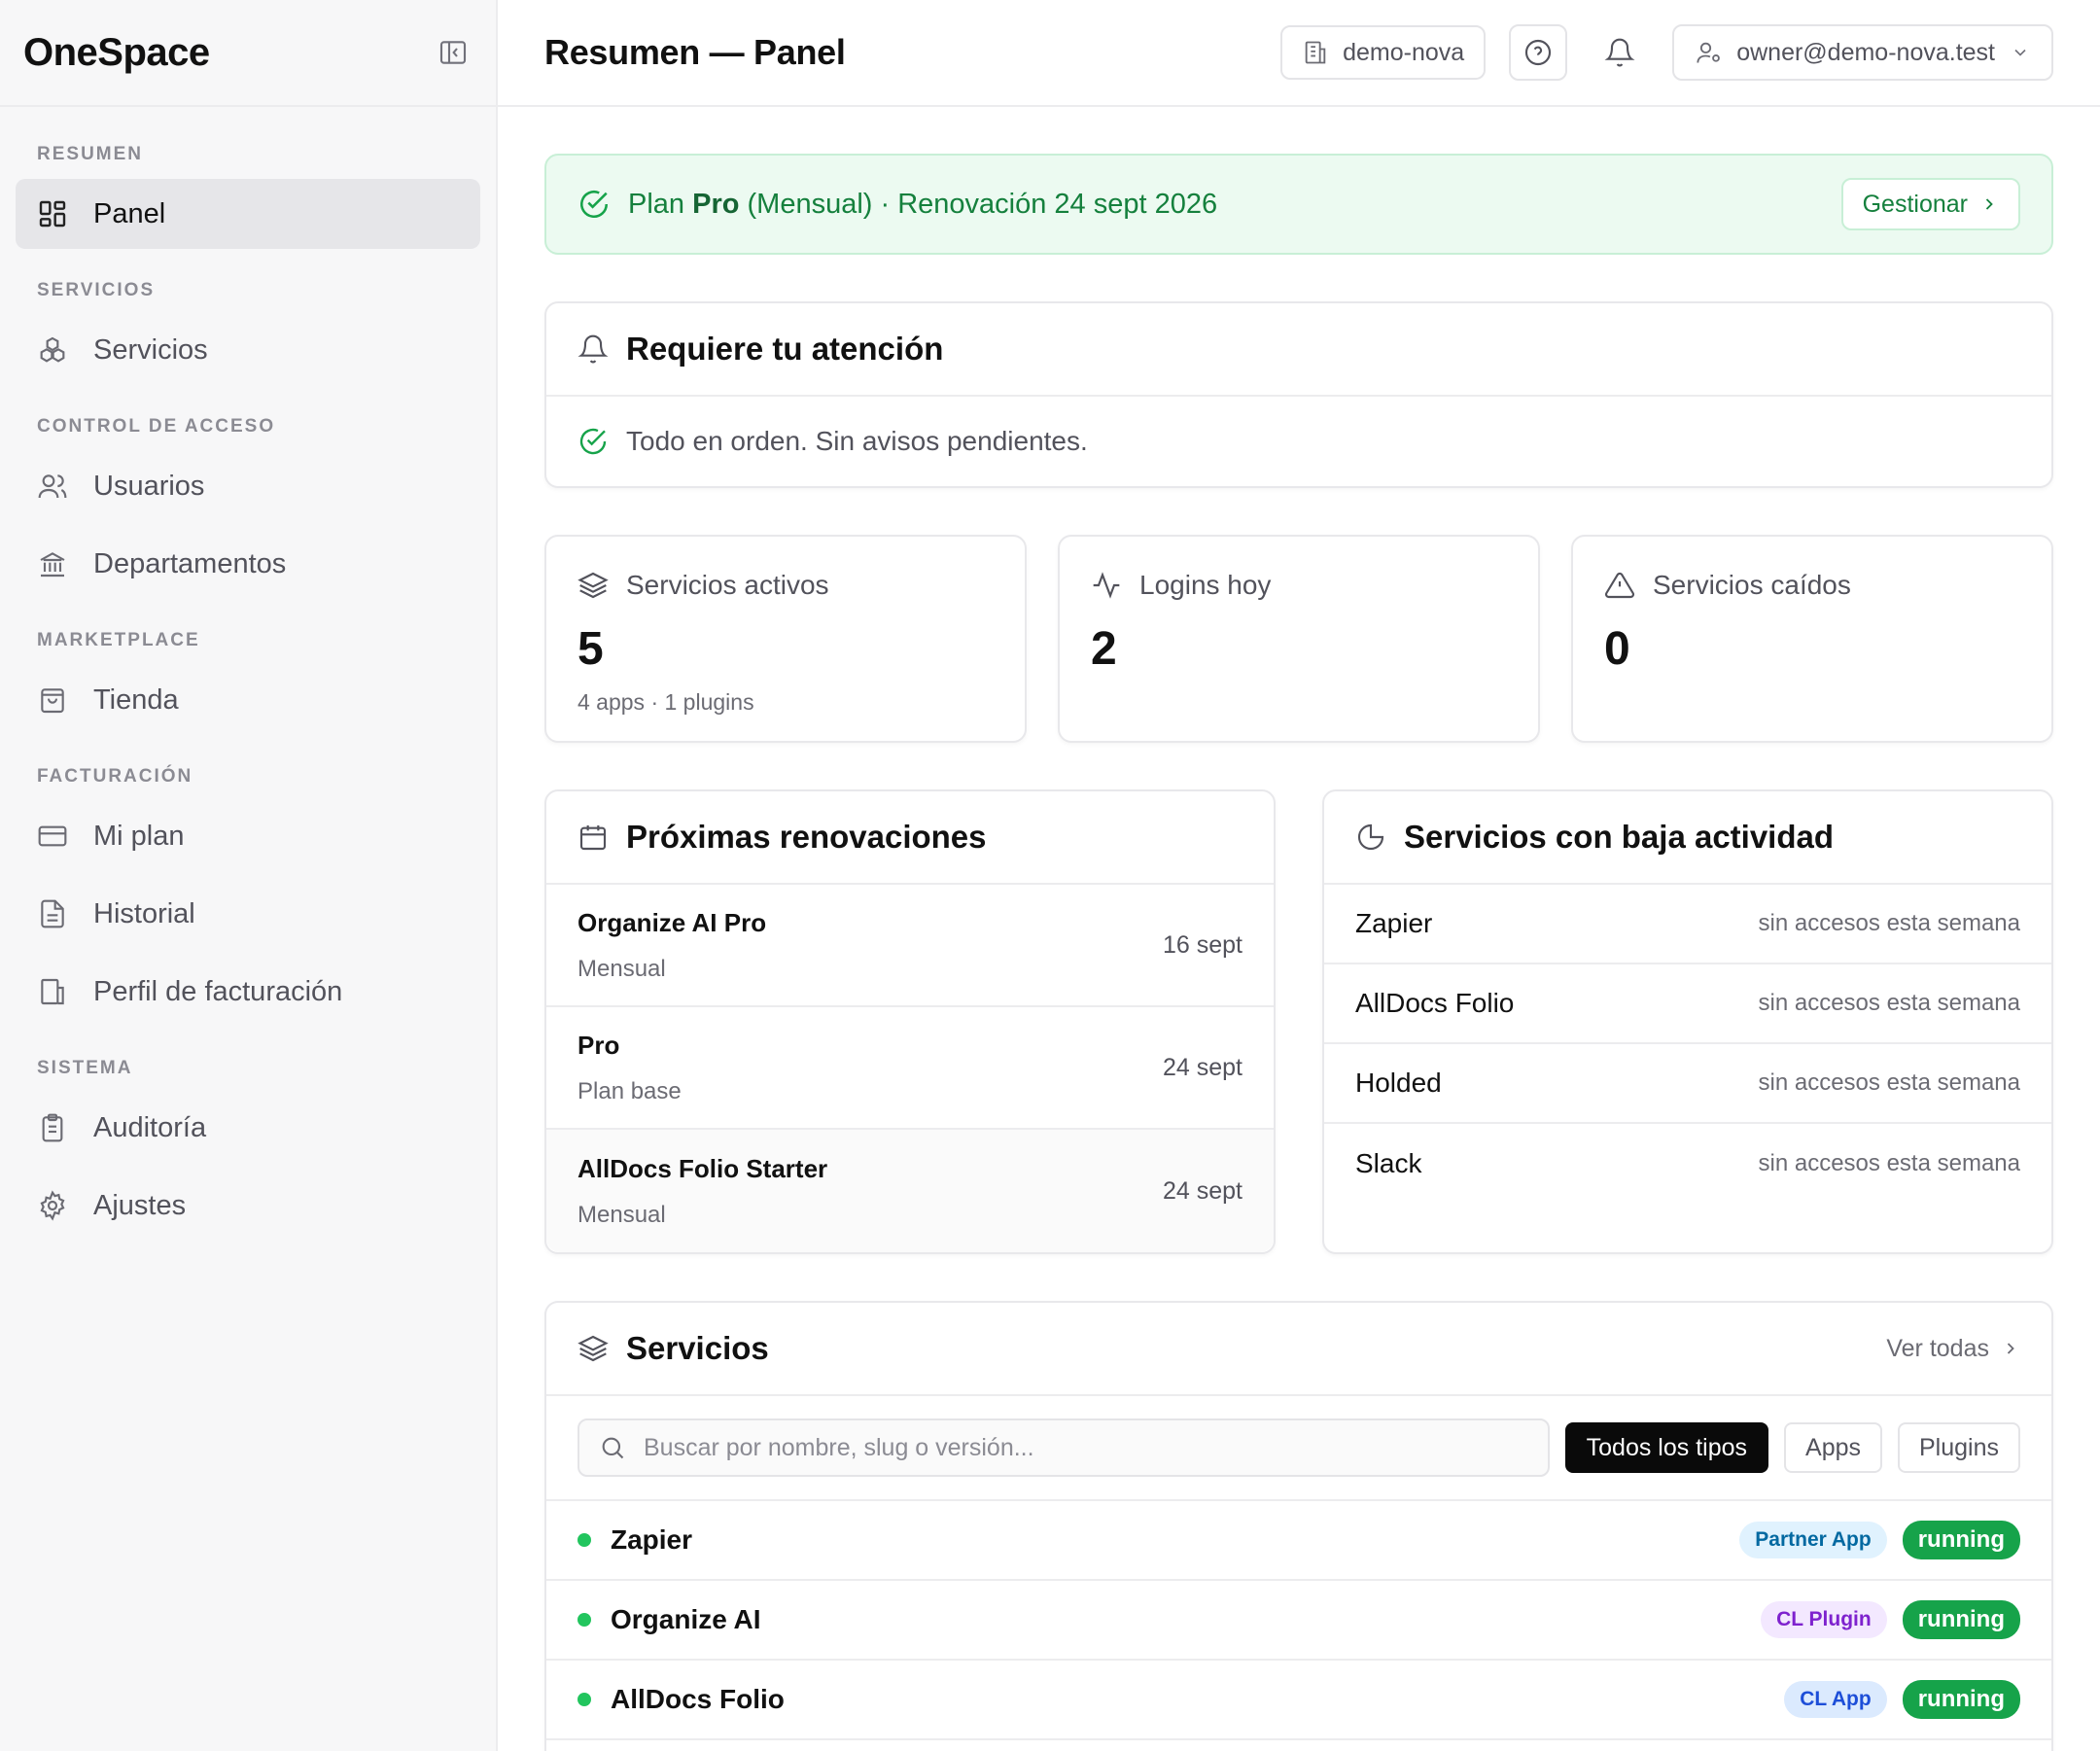 This screenshot has width=2100, height=1751. Describe the element at coordinates (1687, 1004) in the screenshot. I see `low-activity-row: AllDocs Folio sin accesos esta semana` at that location.